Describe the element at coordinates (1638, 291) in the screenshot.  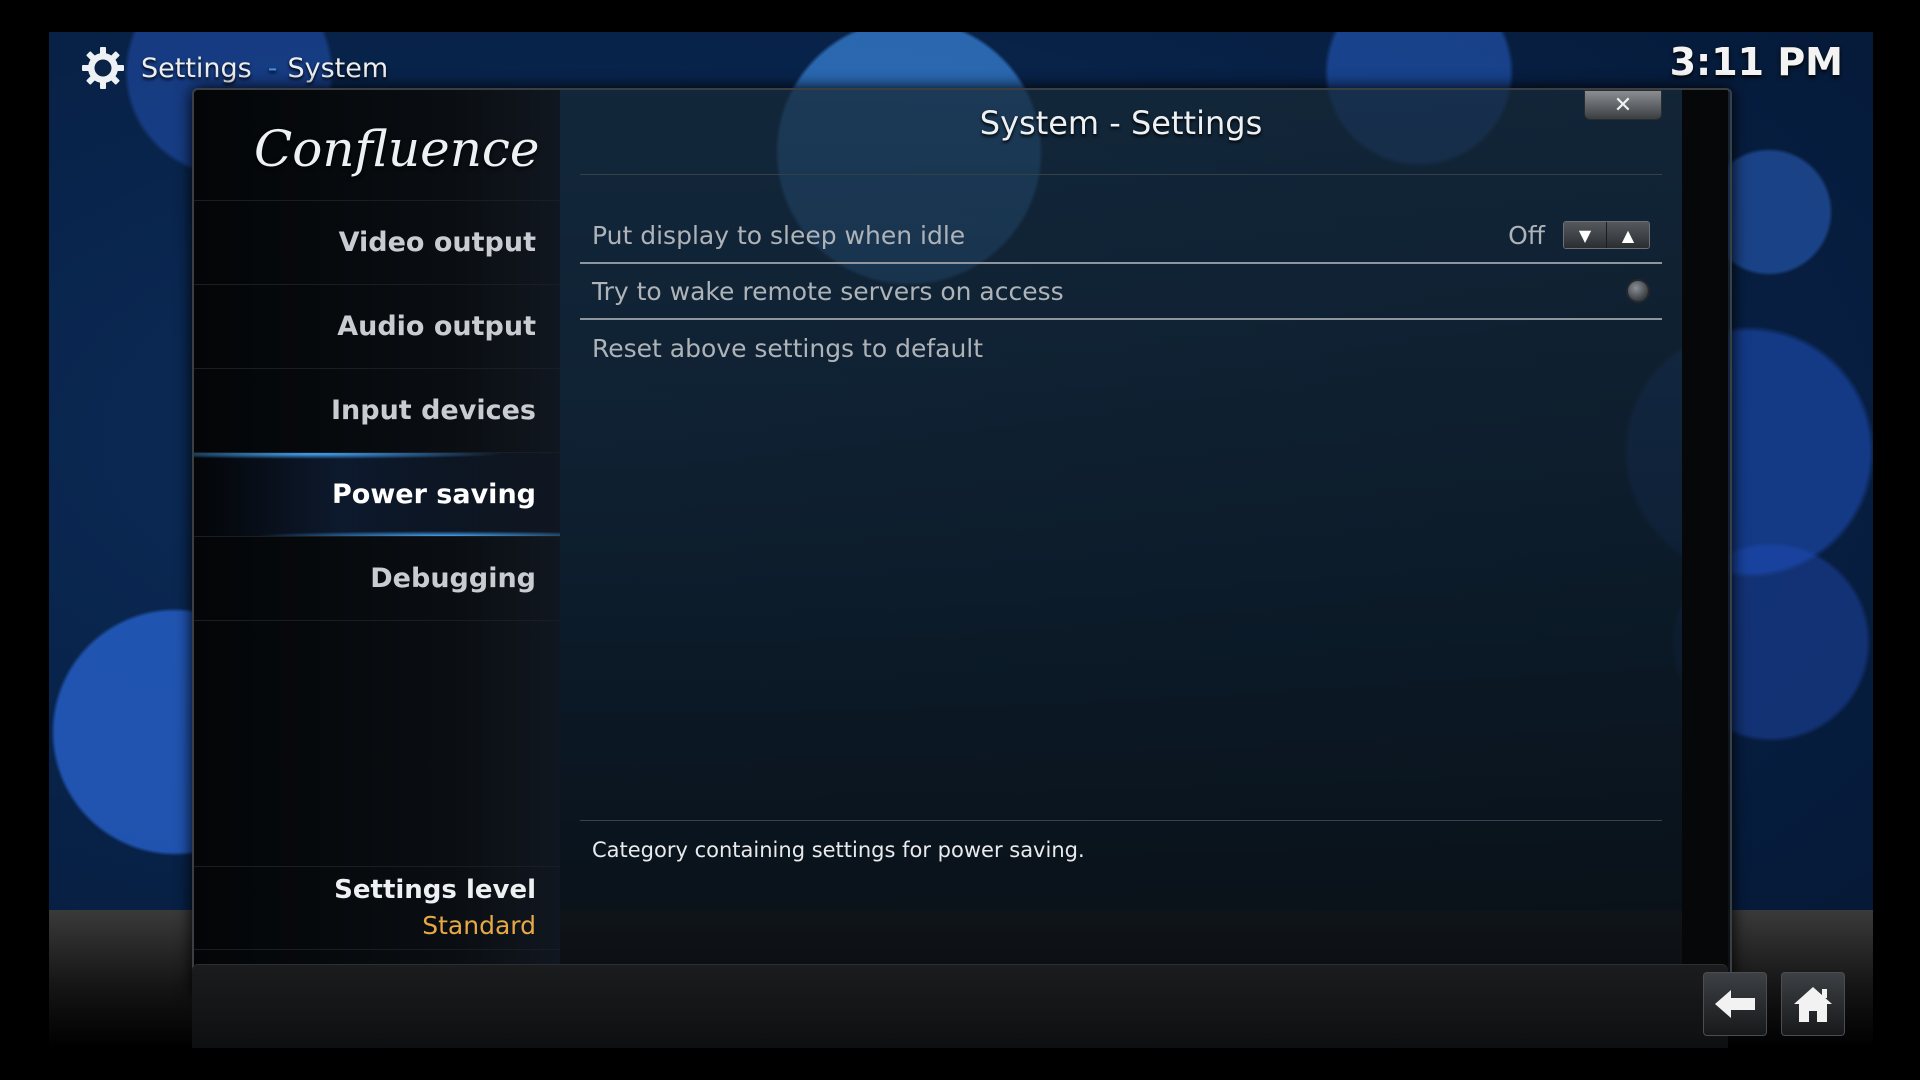
I see `radio-toggle` at that location.